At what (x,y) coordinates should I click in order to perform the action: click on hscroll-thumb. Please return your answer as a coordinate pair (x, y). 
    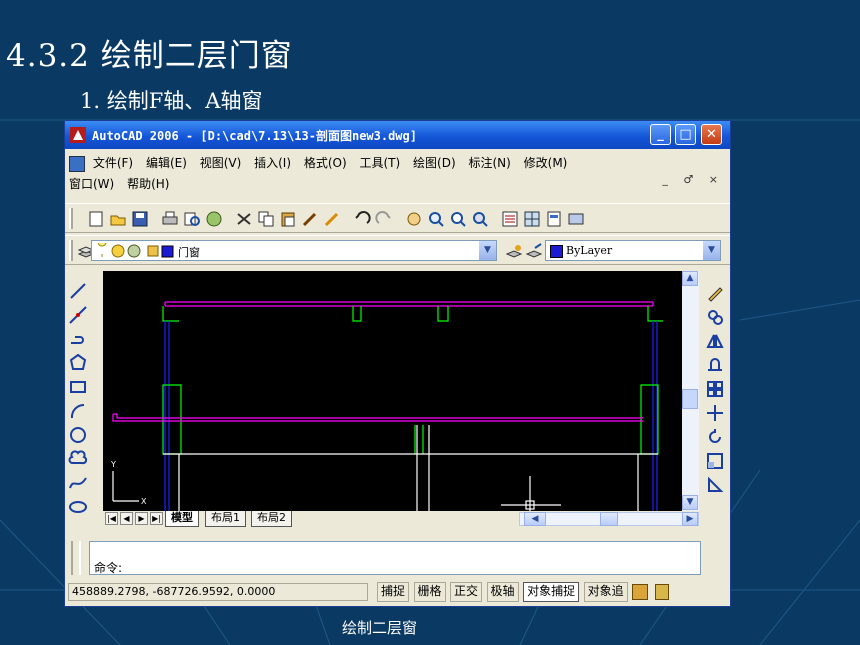
    Looking at the image, I should click on (609, 519).